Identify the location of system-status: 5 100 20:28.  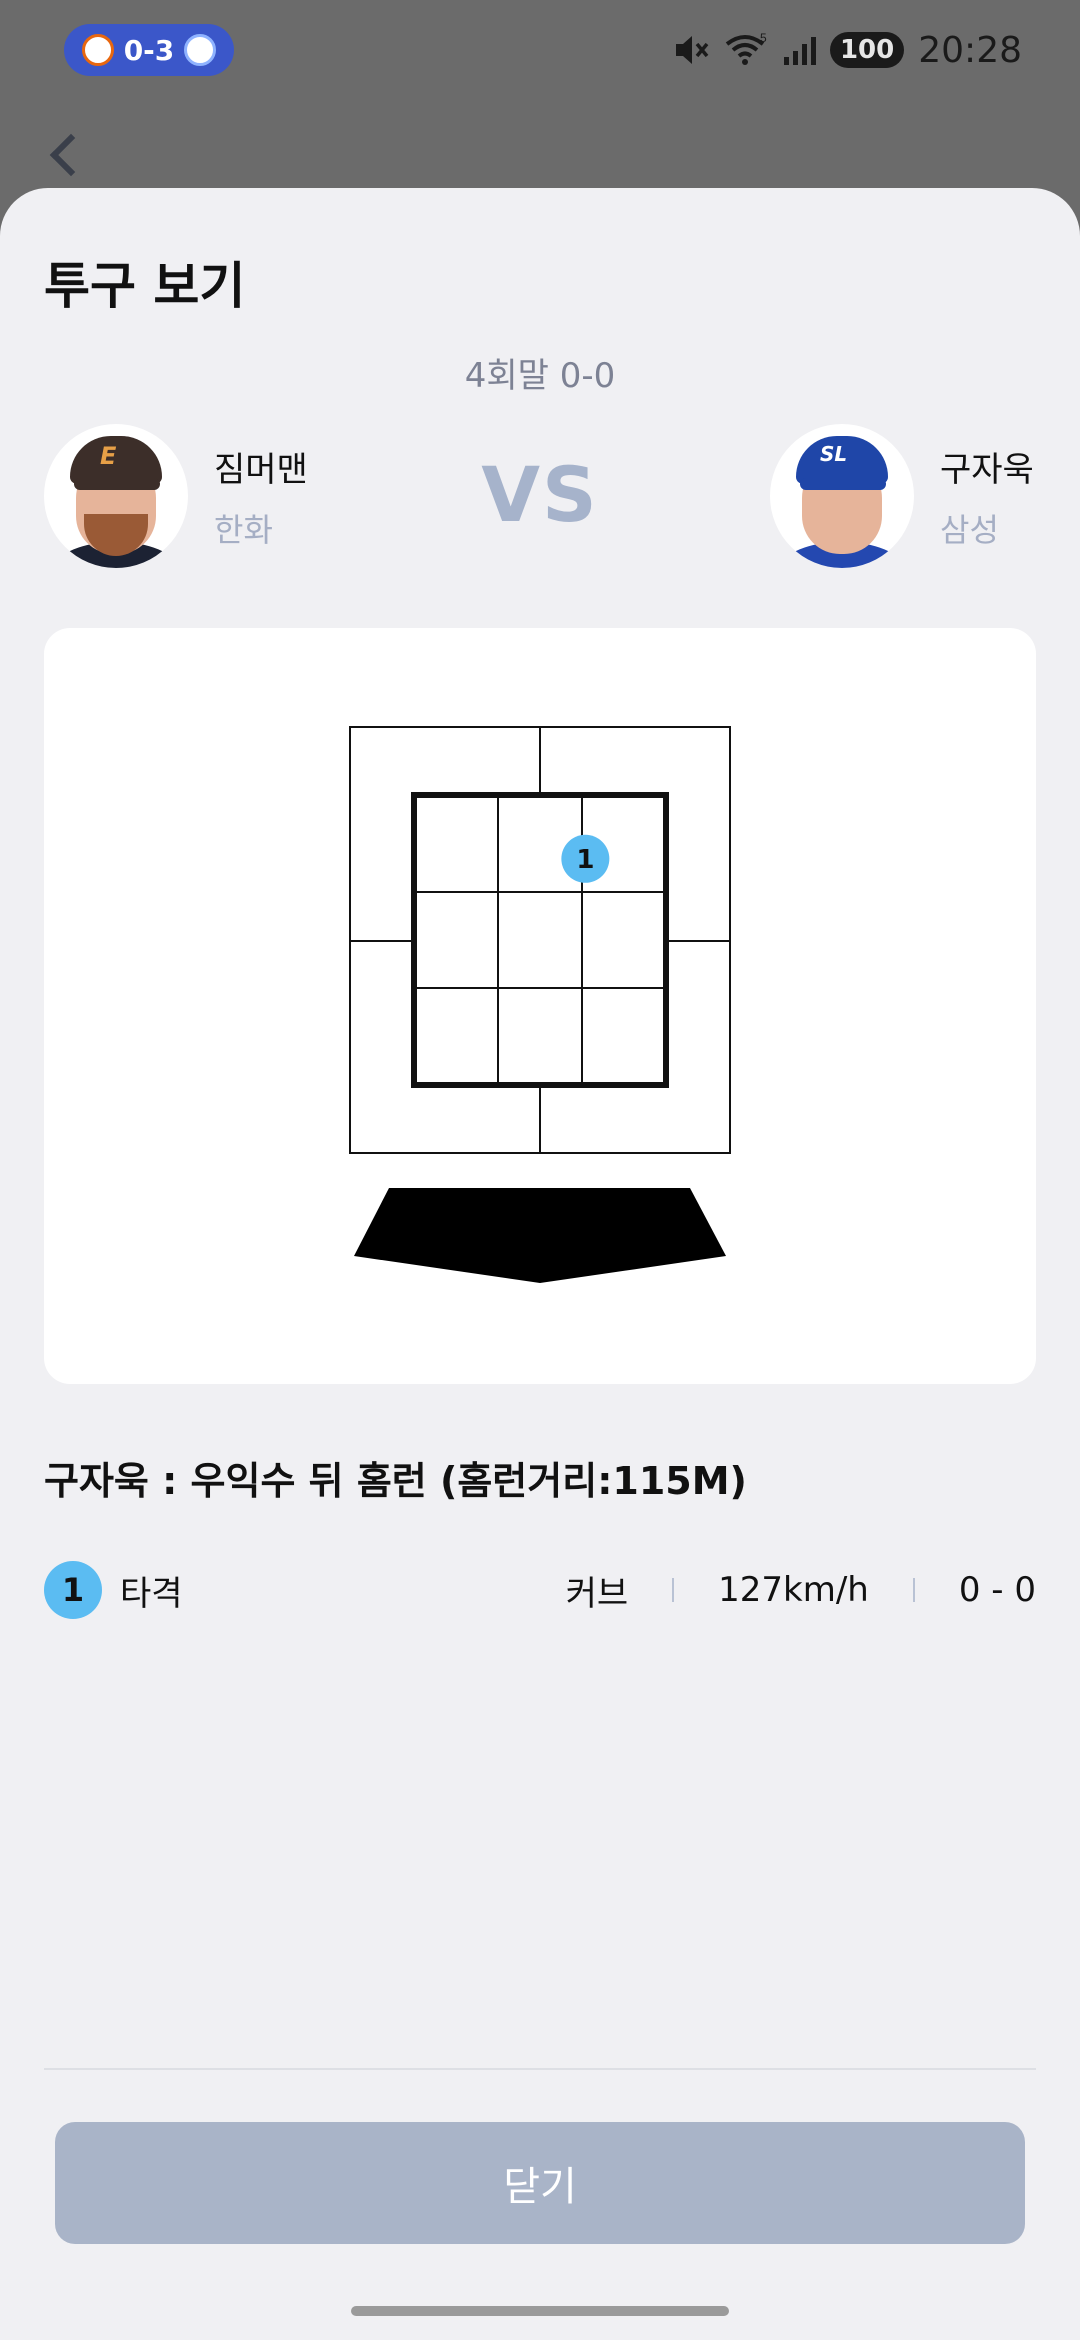
(847, 50).